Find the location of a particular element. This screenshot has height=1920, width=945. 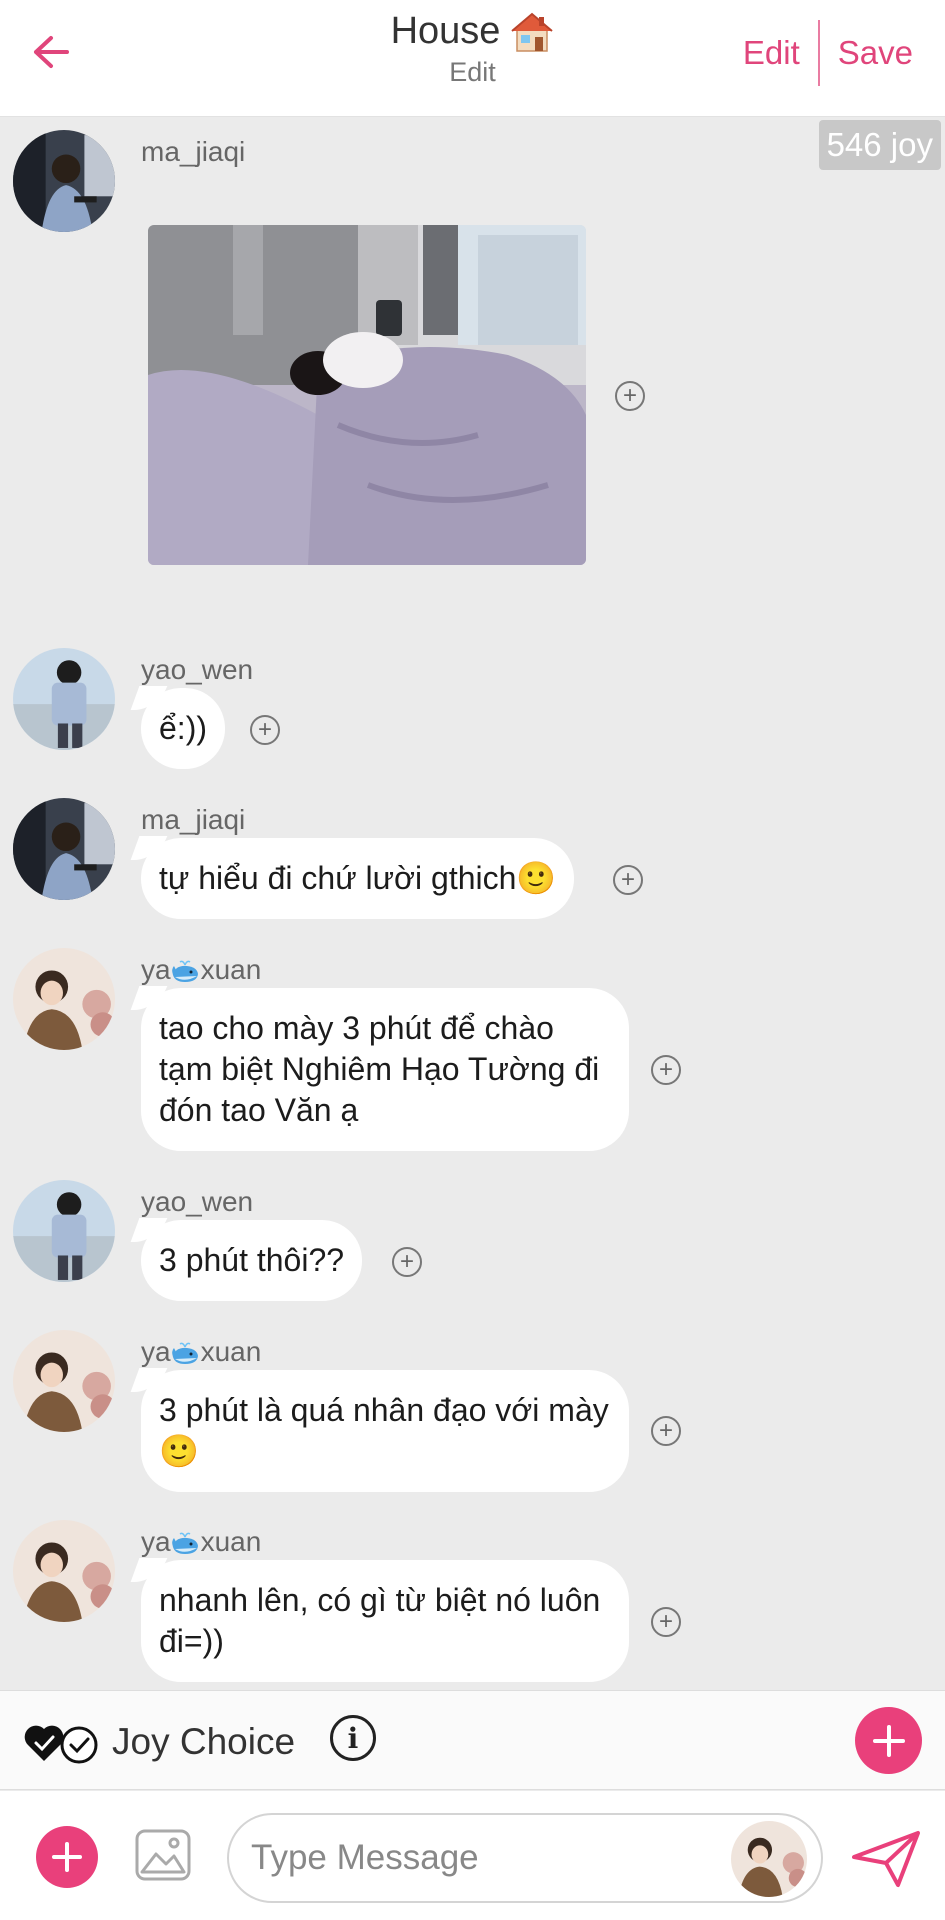

message-photo is located at coordinates (367, 395).